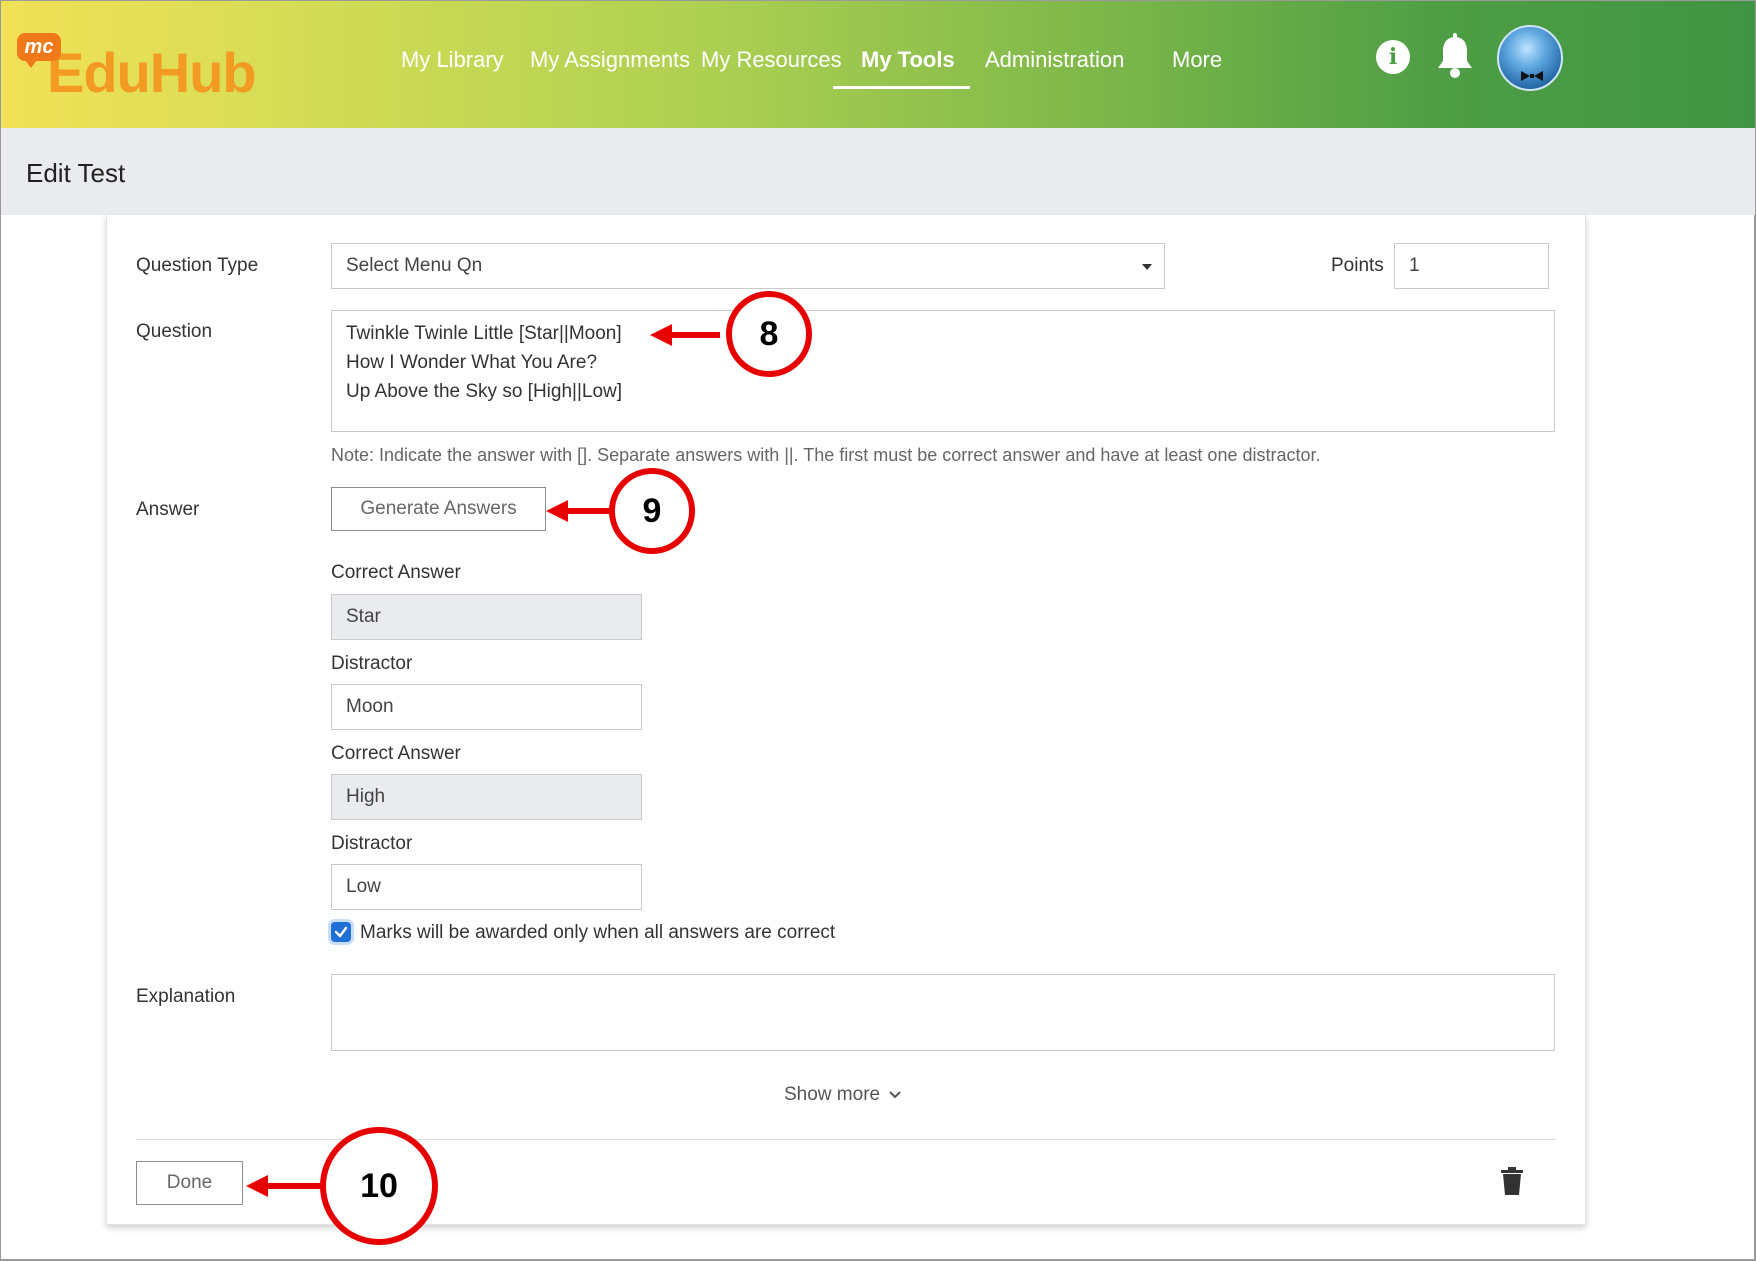  I want to click on logo-wordmark: EduHub, so click(152, 72).